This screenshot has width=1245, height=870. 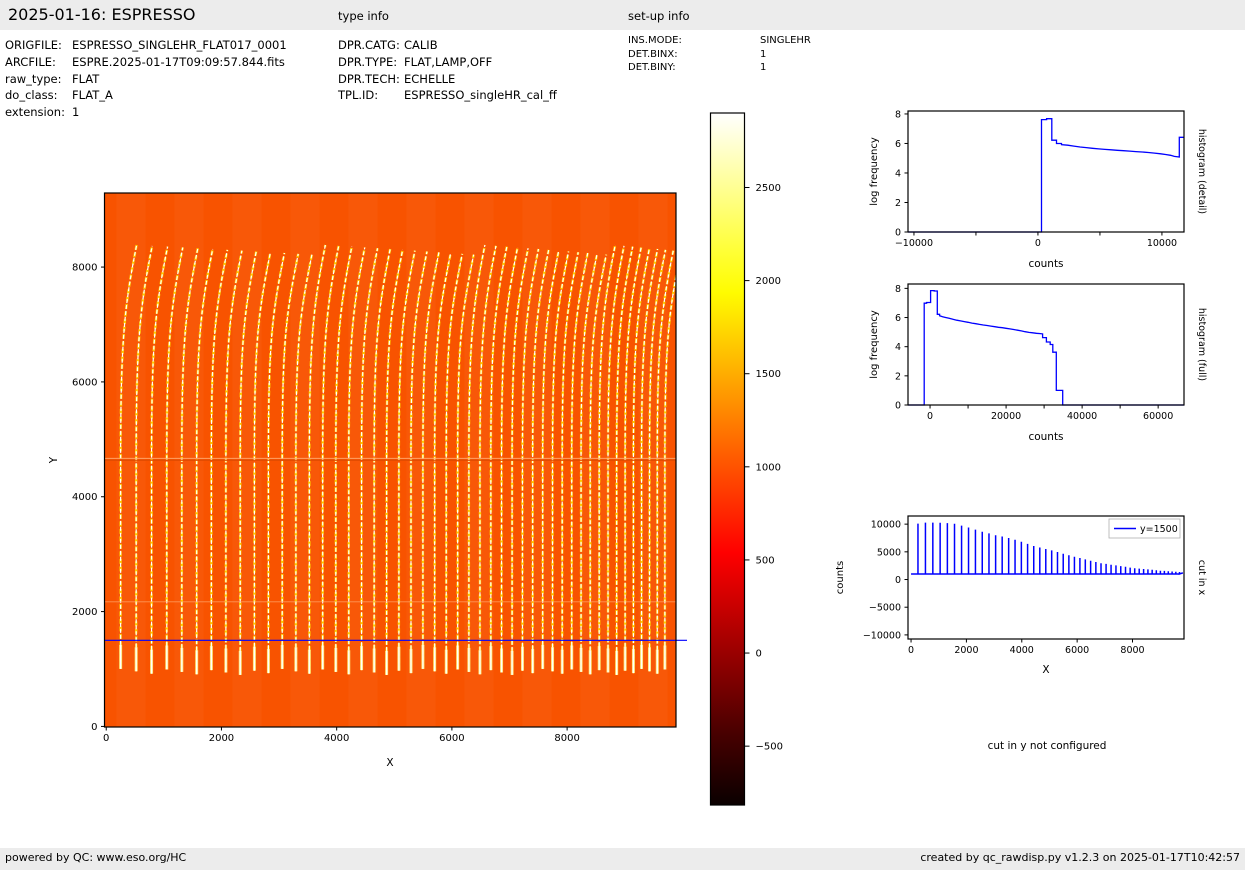 What do you see at coordinates (768, 188) in the screenshot?
I see `svg-text: 2500` at bounding box center [768, 188].